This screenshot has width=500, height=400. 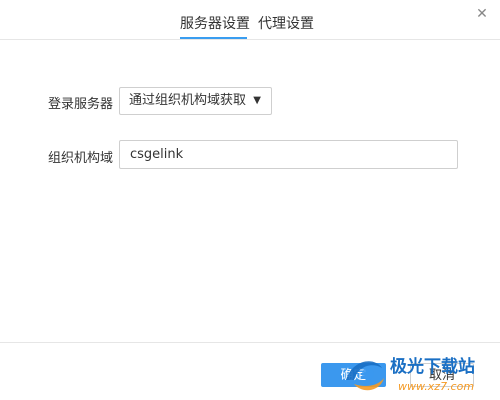 I want to click on cancel-button: 取消, so click(x=442, y=375).